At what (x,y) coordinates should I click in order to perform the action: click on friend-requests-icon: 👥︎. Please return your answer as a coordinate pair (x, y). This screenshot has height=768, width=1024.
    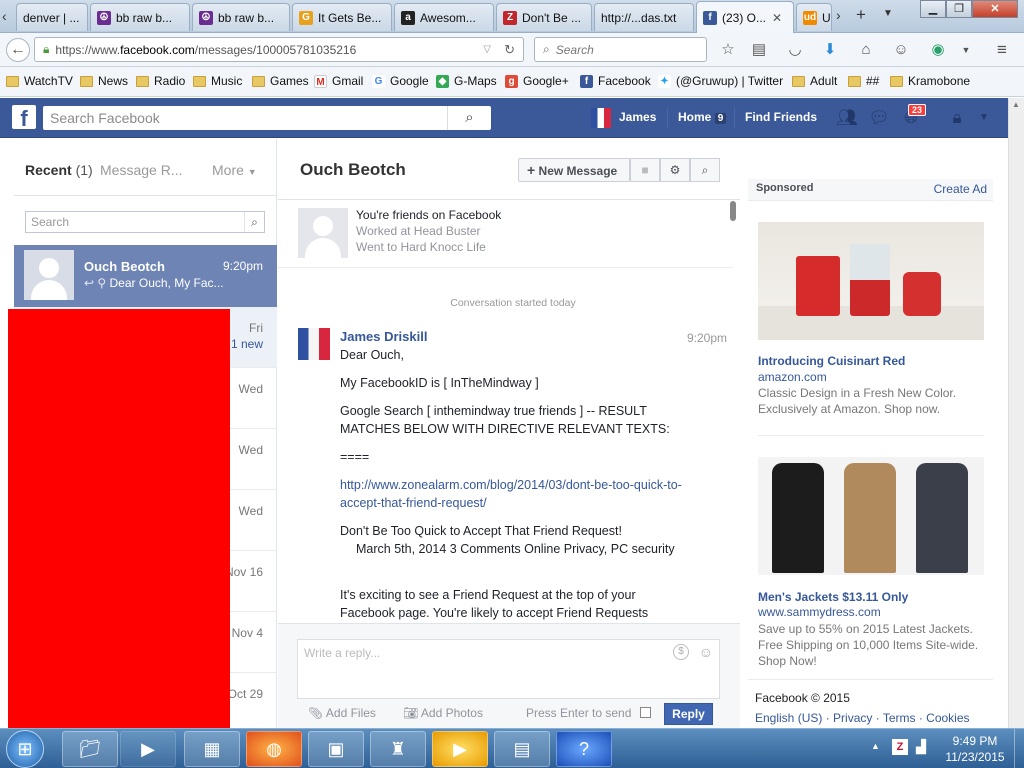
    Looking at the image, I should click on (847, 118).